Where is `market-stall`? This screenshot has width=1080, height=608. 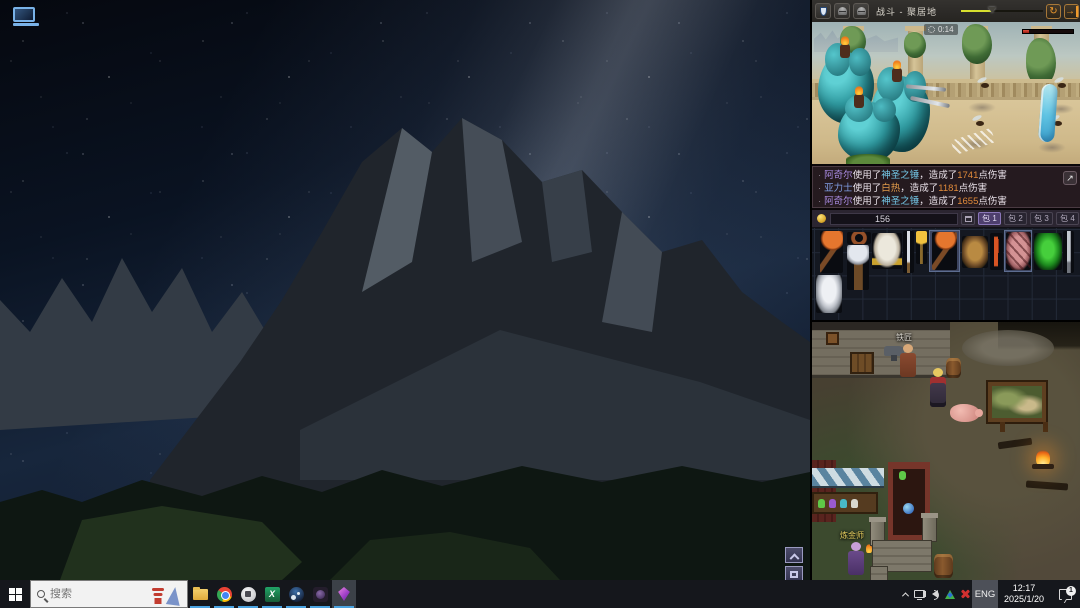
market-stall is located at coordinates (848, 496).